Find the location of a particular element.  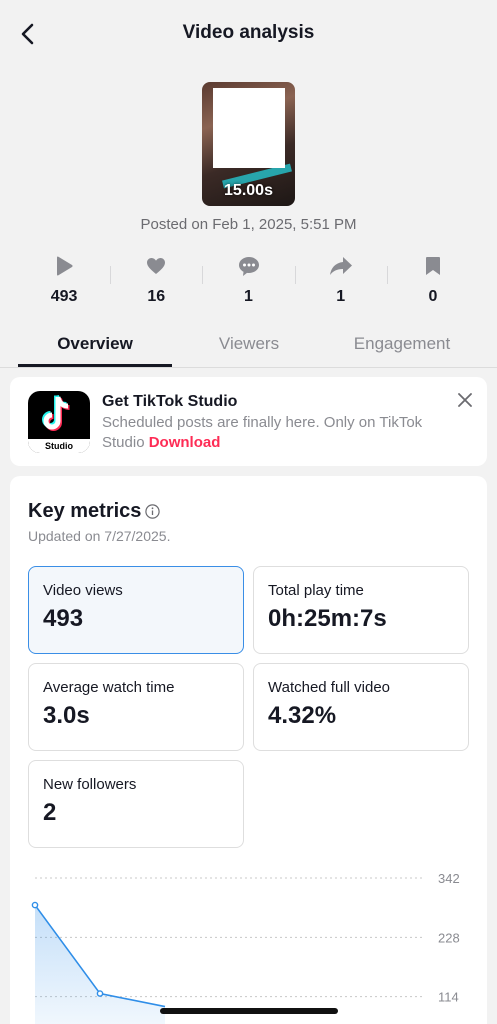

stat-value: 493 is located at coordinates (64, 296).